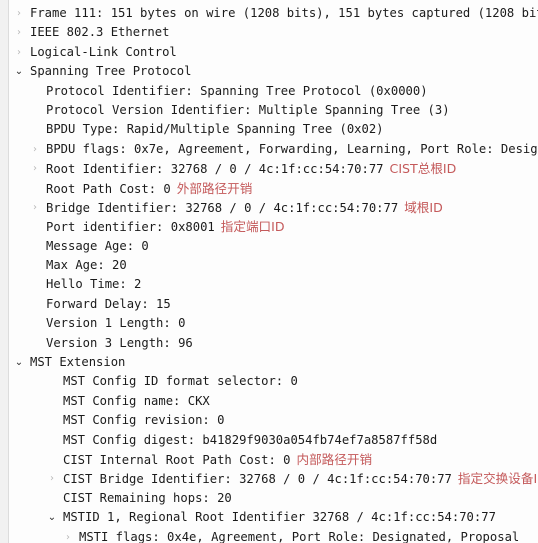  Describe the element at coordinates (334, 459) in the screenshot. I see `annotation-note: 内部路径开销` at that location.